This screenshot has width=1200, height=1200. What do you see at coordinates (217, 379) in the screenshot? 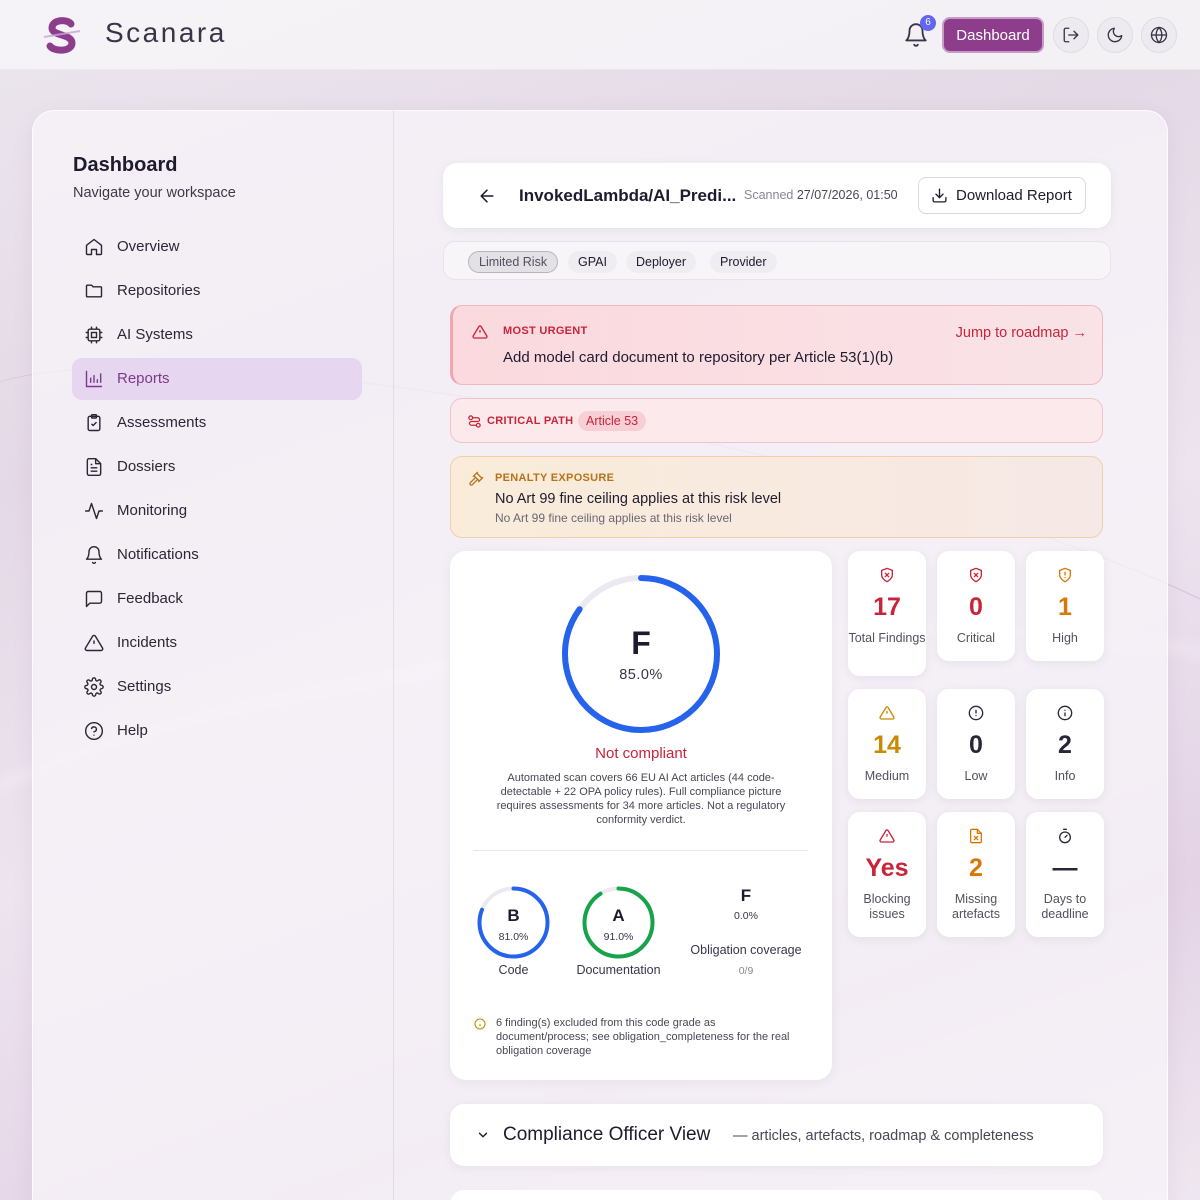
I see `sidebar-item-reports: Reports` at bounding box center [217, 379].